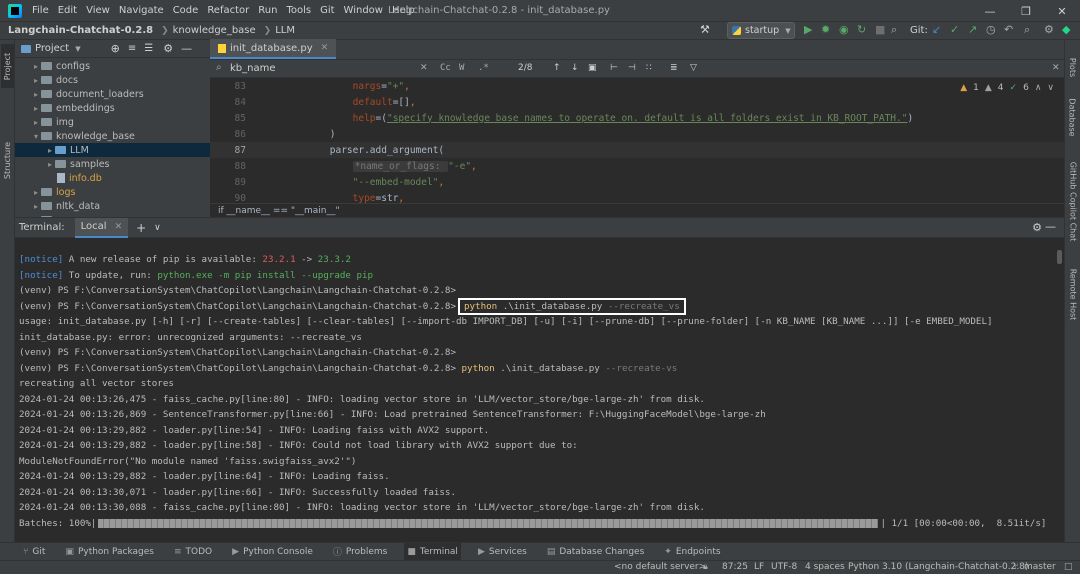 This screenshot has height=574, width=1080. What do you see at coordinates (141, 228) in the screenshot?
I see `new-terminal-icon: +` at bounding box center [141, 228].